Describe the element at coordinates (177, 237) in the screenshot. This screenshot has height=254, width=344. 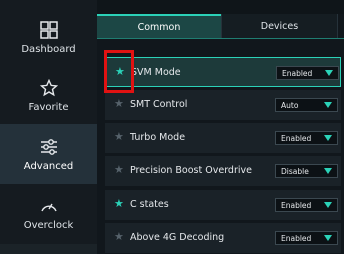
I see `setting-name: Above 4G Decoding` at that location.